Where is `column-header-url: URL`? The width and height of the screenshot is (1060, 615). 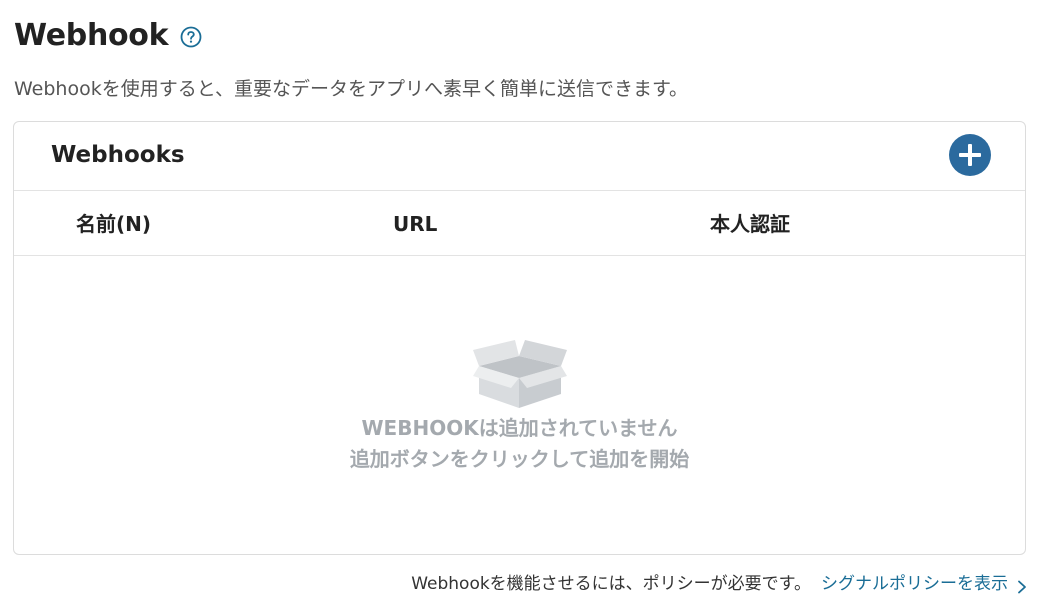 column-header-url: URL is located at coordinates (415, 224).